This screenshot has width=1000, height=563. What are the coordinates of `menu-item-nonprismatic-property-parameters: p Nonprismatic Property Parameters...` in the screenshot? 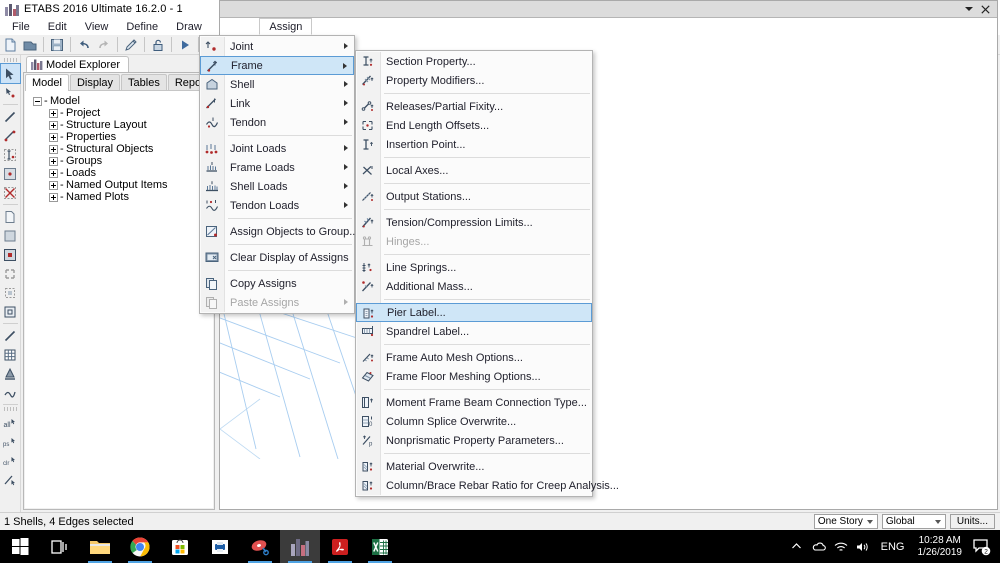 It's located at (474, 440).